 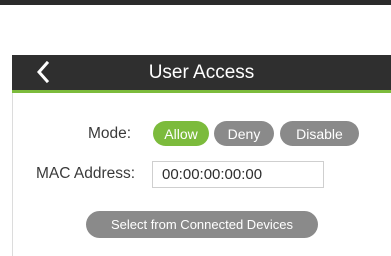 What do you see at coordinates (86, 173) in the screenshot?
I see `mac-address-label: MAC Address:` at bounding box center [86, 173].